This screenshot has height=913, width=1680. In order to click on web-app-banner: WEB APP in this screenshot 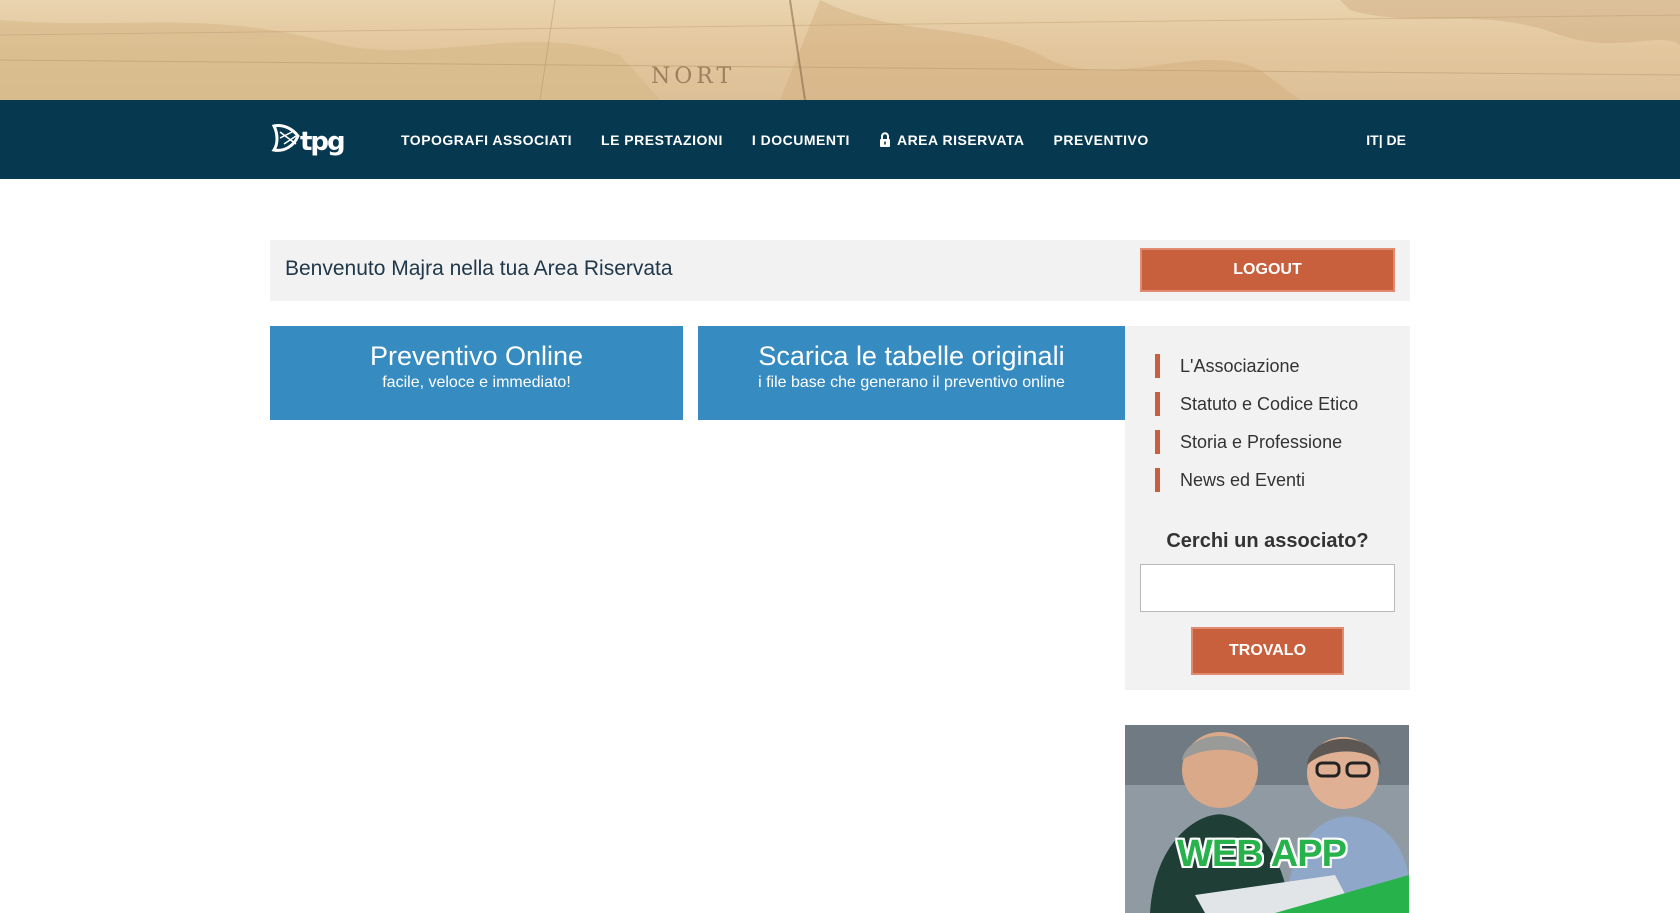, I will do `click(1267, 819)`.